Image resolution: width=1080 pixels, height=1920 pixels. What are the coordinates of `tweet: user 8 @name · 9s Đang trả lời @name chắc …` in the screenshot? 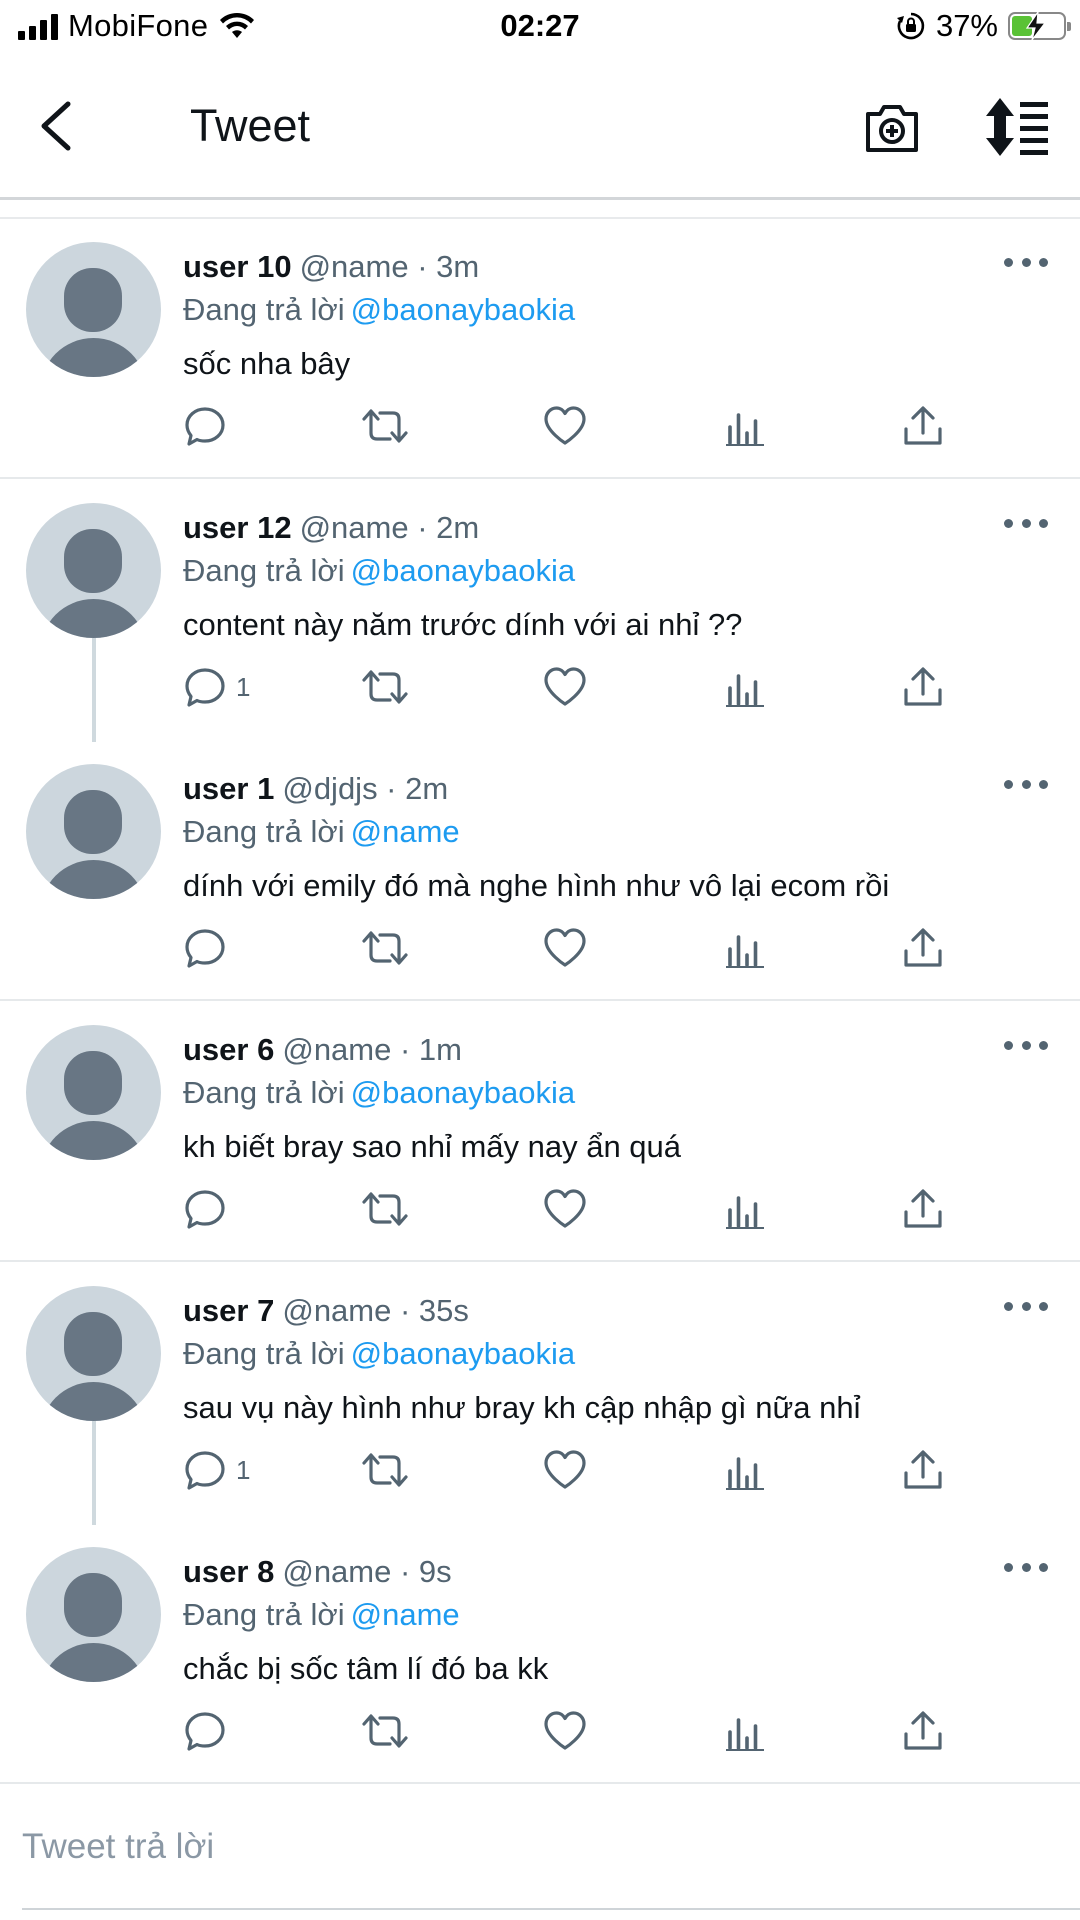 It's located at (540, 1655).